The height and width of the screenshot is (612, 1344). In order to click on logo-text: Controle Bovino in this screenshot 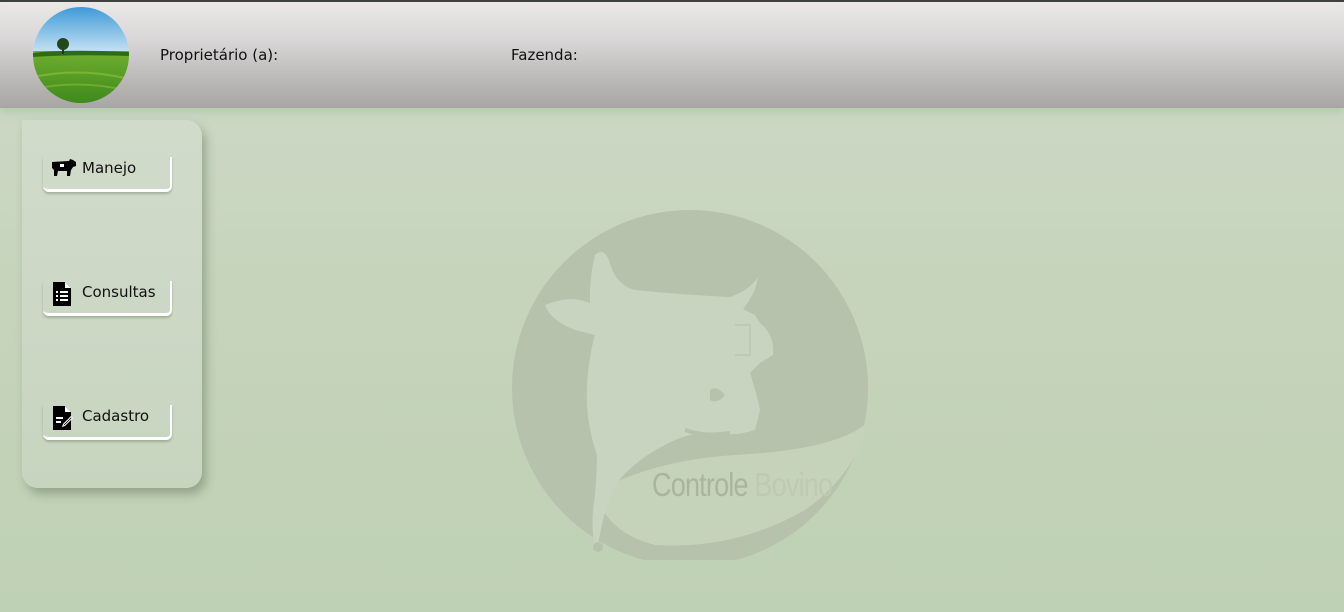, I will do `click(742, 485)`.